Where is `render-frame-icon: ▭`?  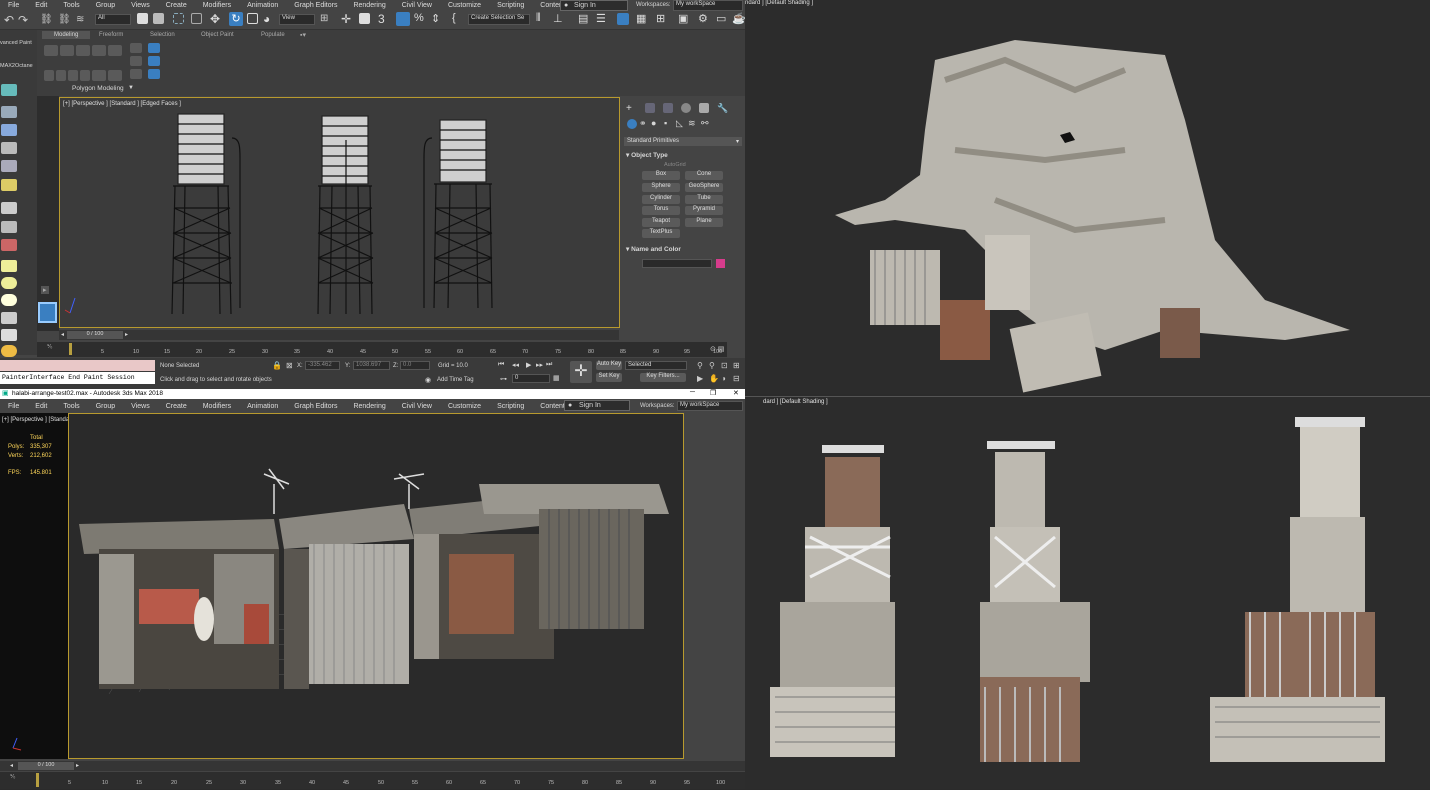
render-frame-icon: ▭ is located at coordinates (721, 18).